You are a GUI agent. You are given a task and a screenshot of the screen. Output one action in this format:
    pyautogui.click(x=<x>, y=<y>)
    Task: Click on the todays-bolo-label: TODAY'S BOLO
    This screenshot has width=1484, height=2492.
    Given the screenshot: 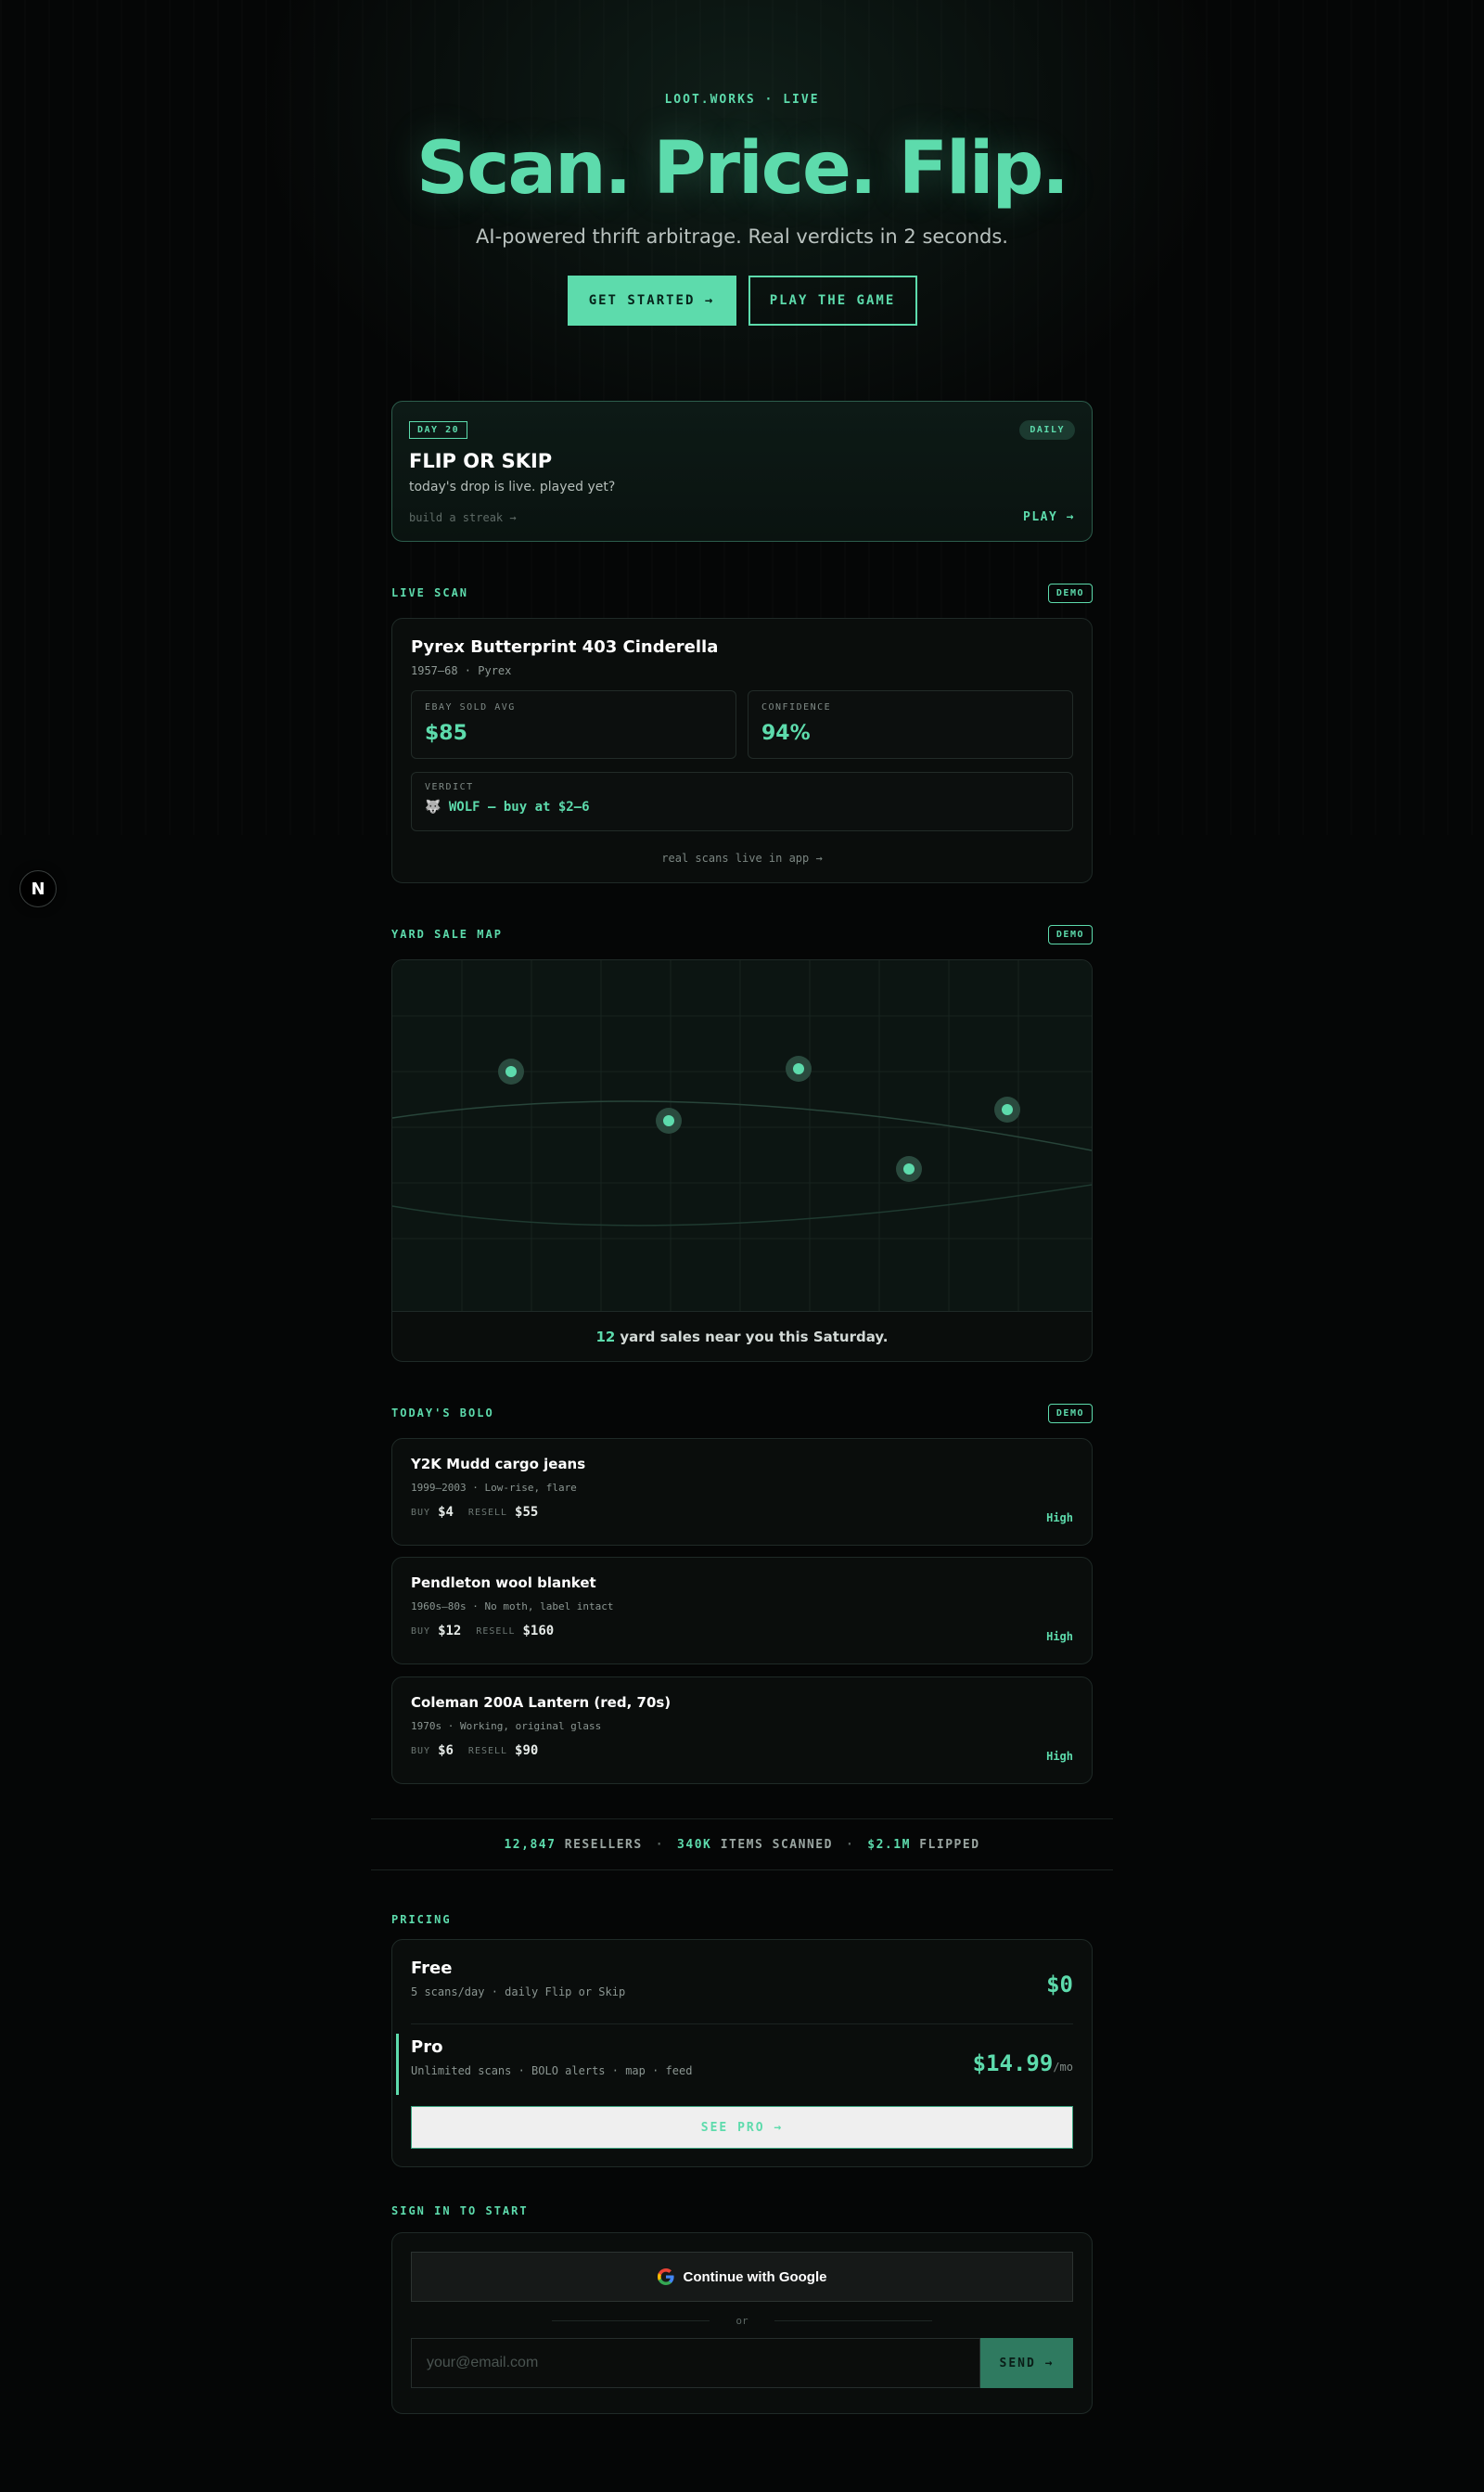 What is the action you would take?
    pyautogui.click(x=442, y=1413)
    